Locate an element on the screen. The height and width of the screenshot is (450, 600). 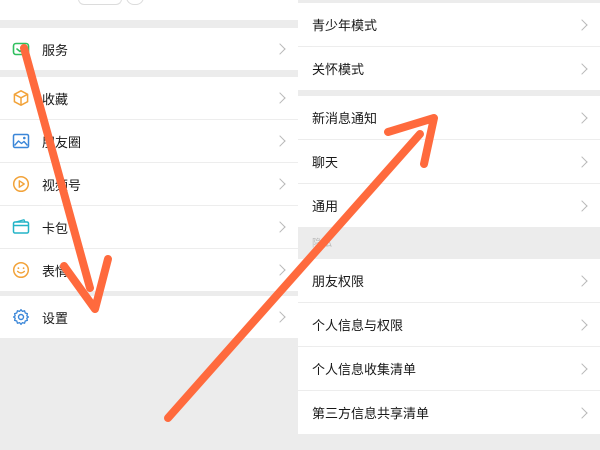
menu-item-label: 收藏 is located at coordinates (55, 100).